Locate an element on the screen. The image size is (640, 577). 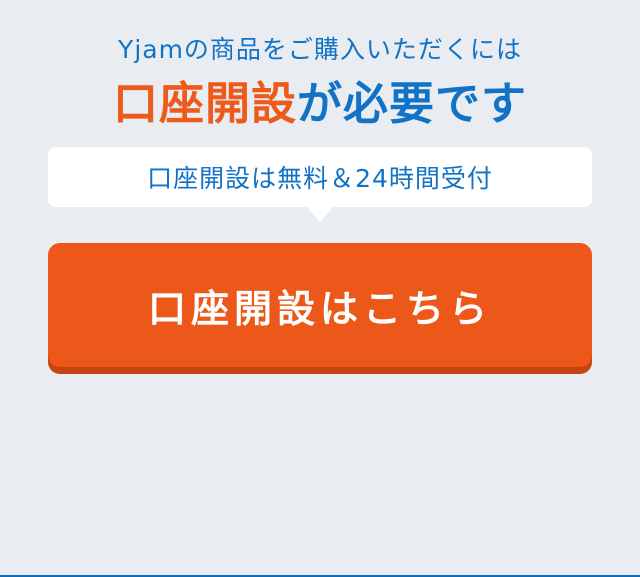
info-bubble-tail is located at coordinates (320, 214).